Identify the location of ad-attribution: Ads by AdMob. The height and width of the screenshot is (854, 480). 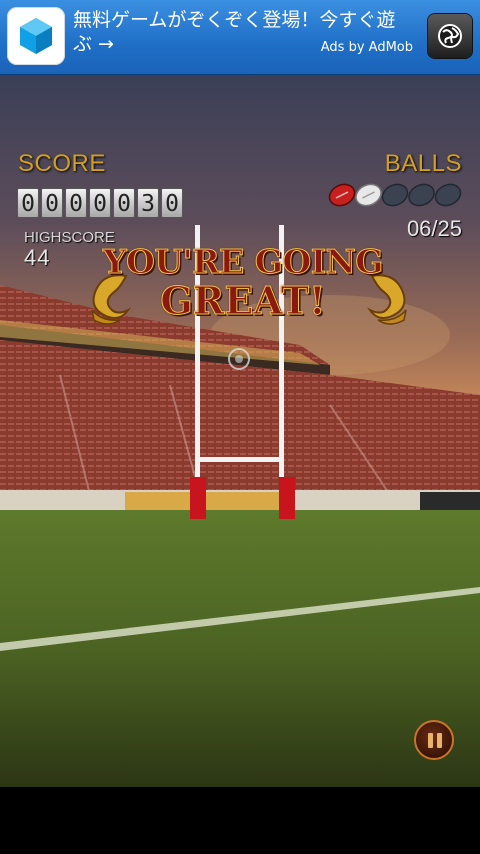
(366, 47).